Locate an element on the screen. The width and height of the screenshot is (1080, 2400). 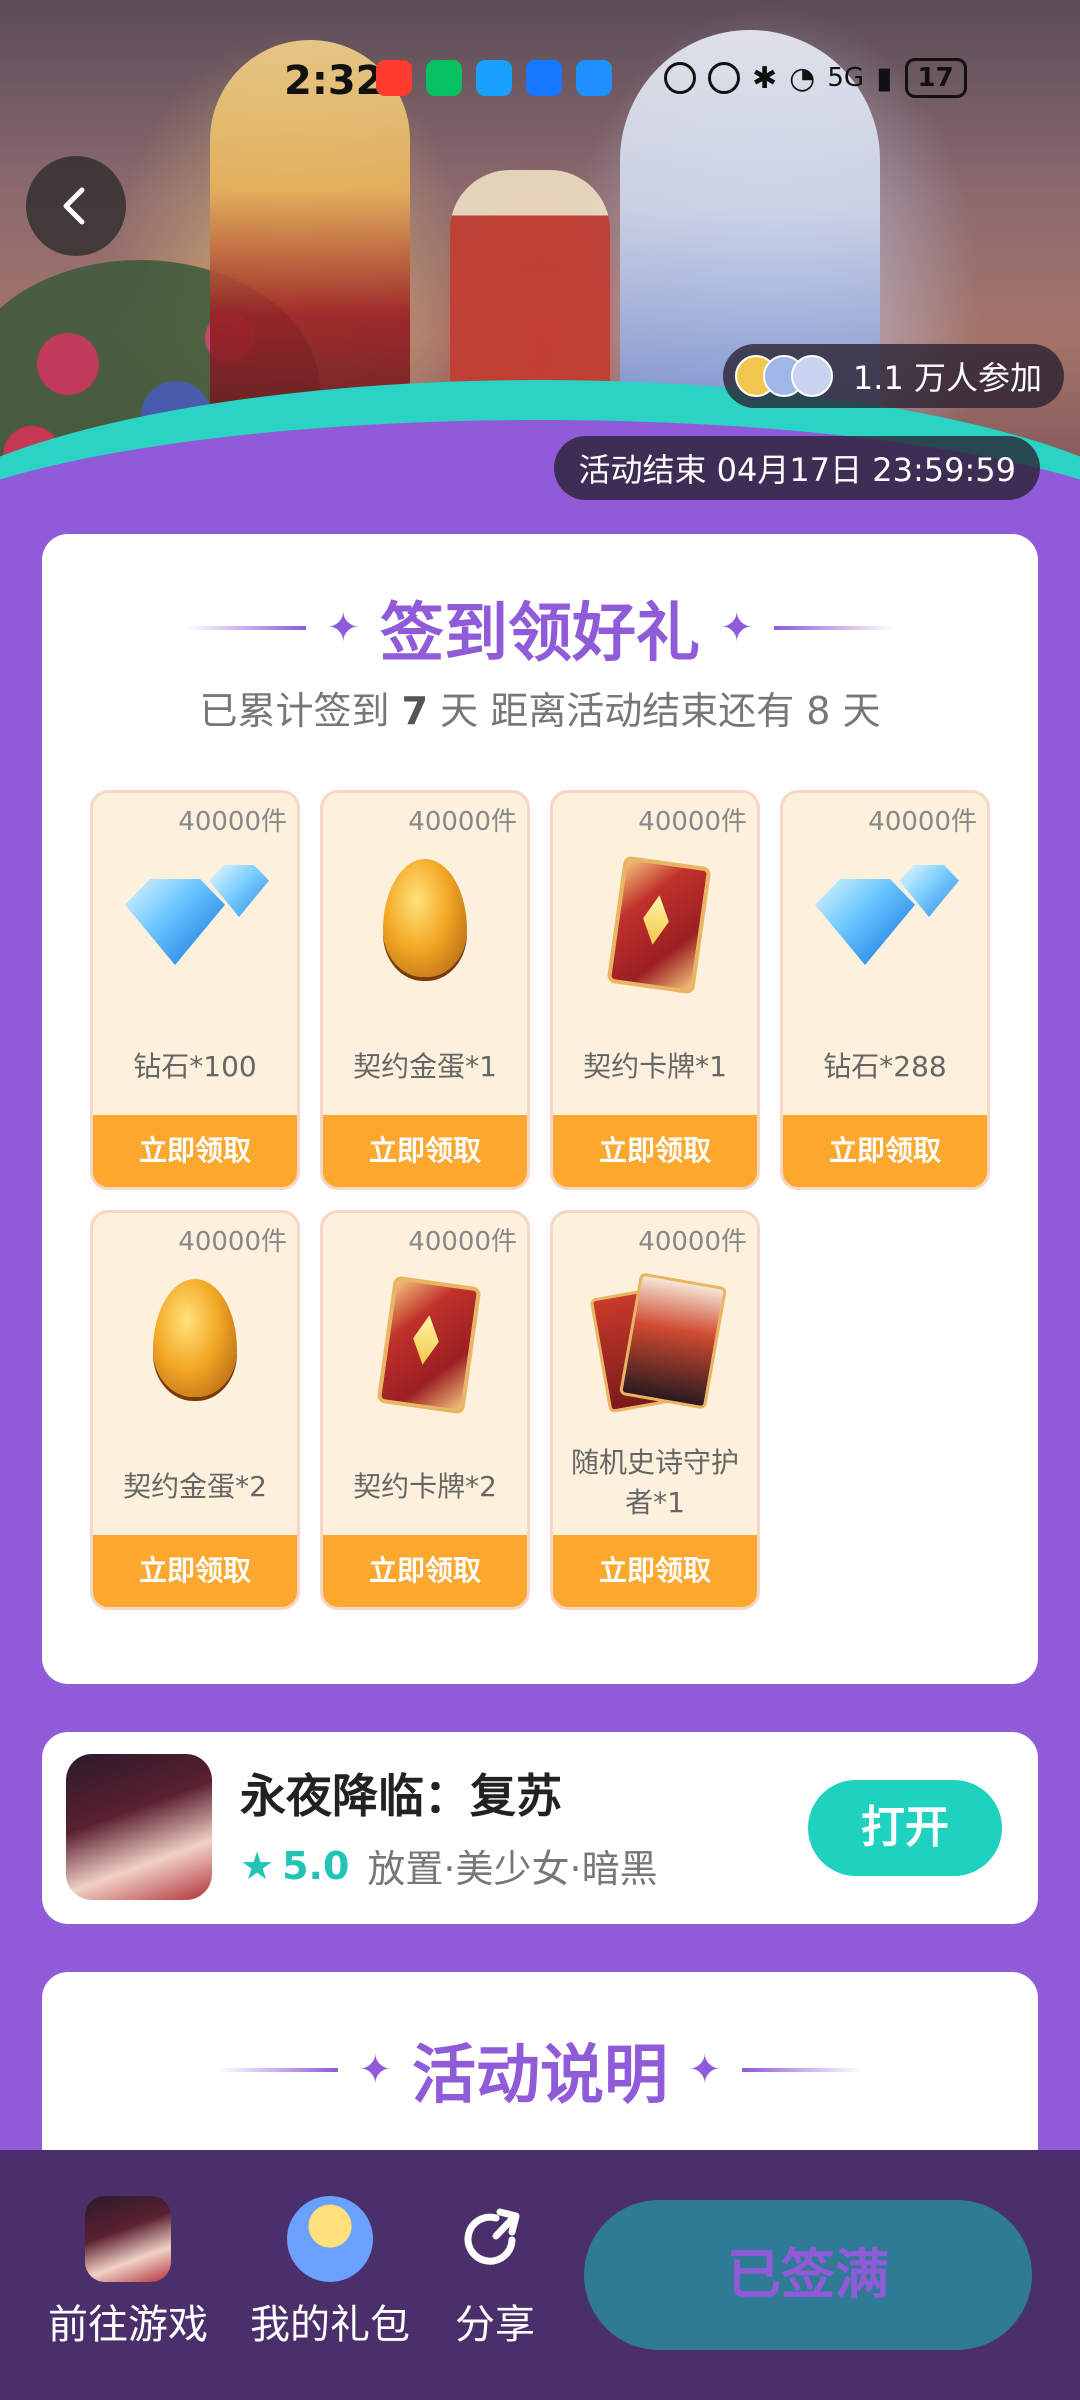
search-app-icon is located at coordinates (594, 78).